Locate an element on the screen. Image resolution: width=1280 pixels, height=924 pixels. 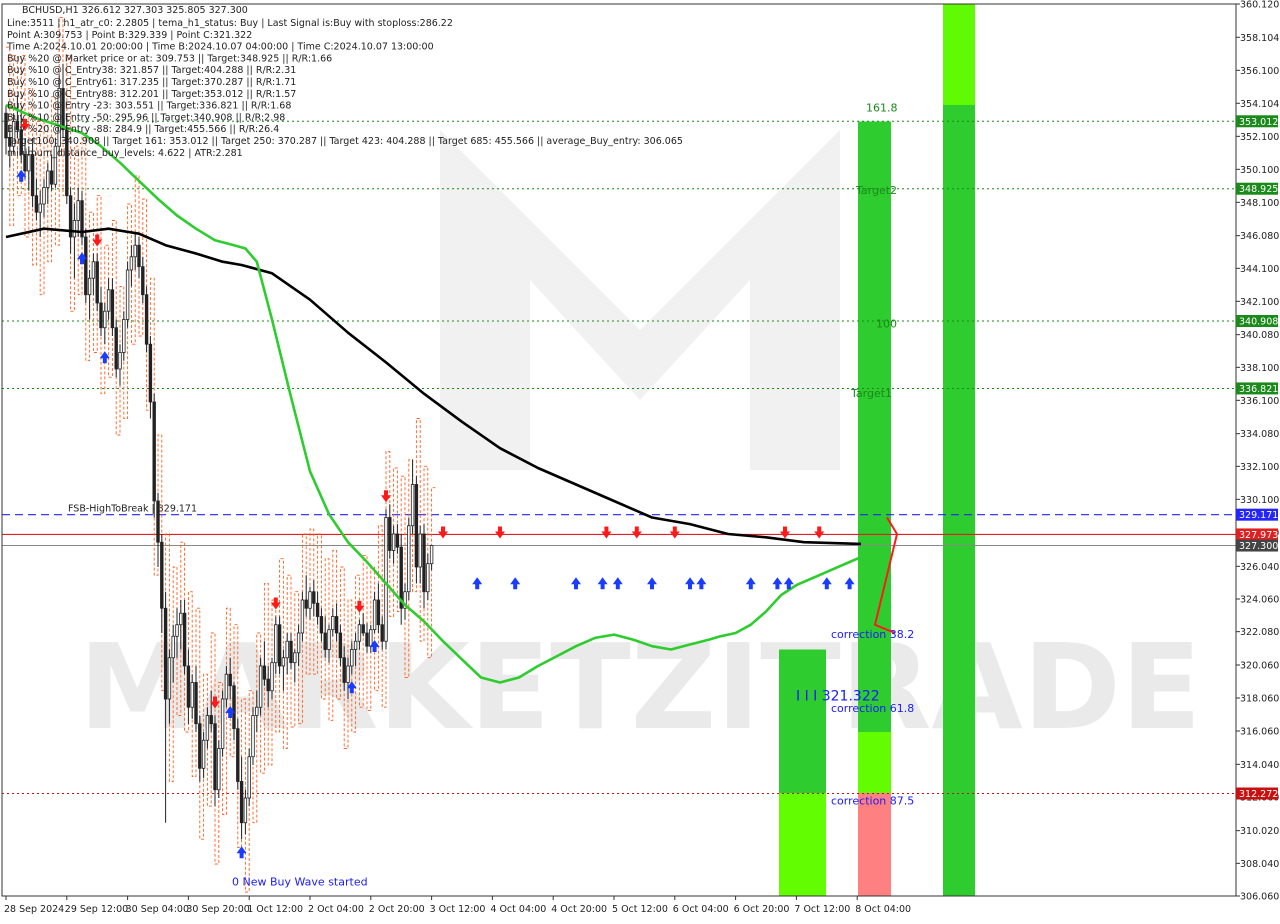
price-tick-label: 342.100 is located at coordinates (1259, 302).